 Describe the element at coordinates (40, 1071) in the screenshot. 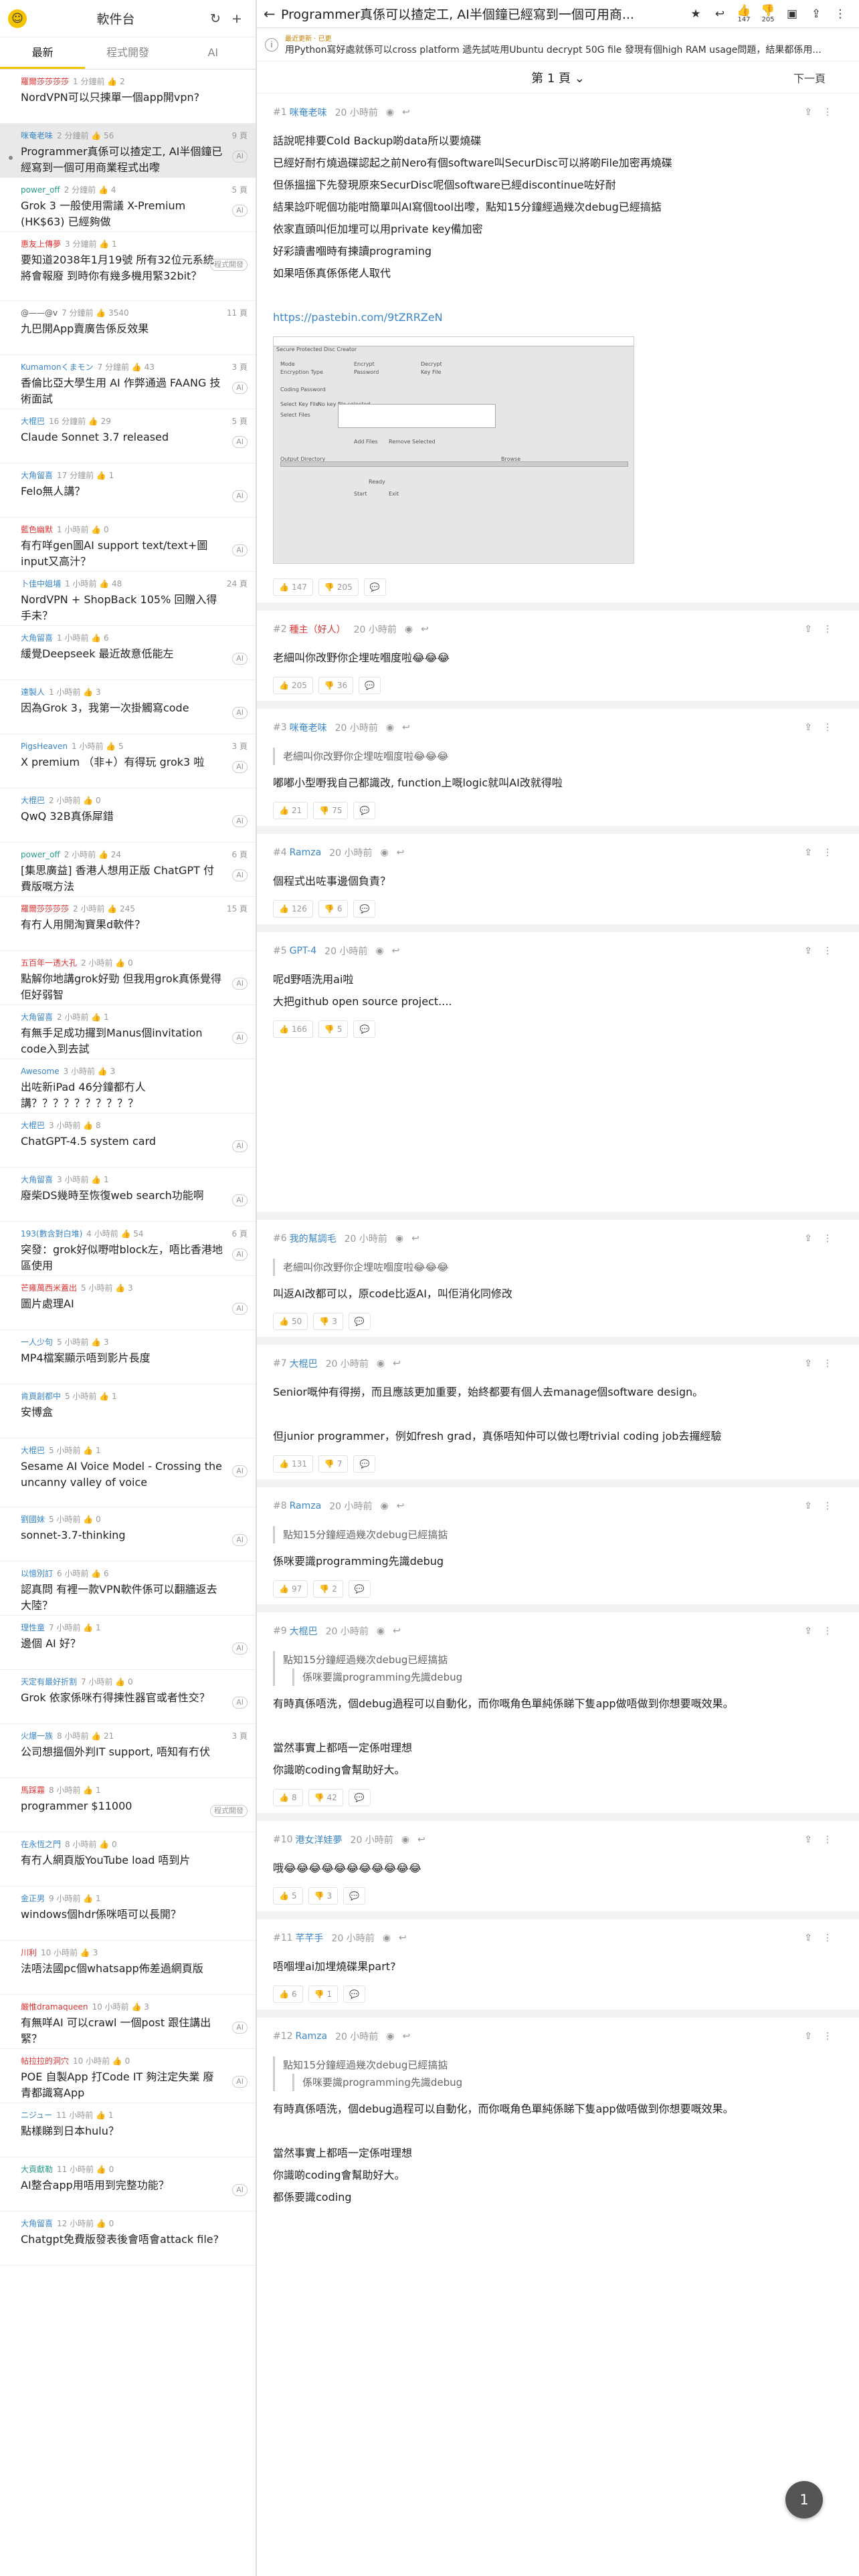

I see `thread-author: Awesome` at that location.